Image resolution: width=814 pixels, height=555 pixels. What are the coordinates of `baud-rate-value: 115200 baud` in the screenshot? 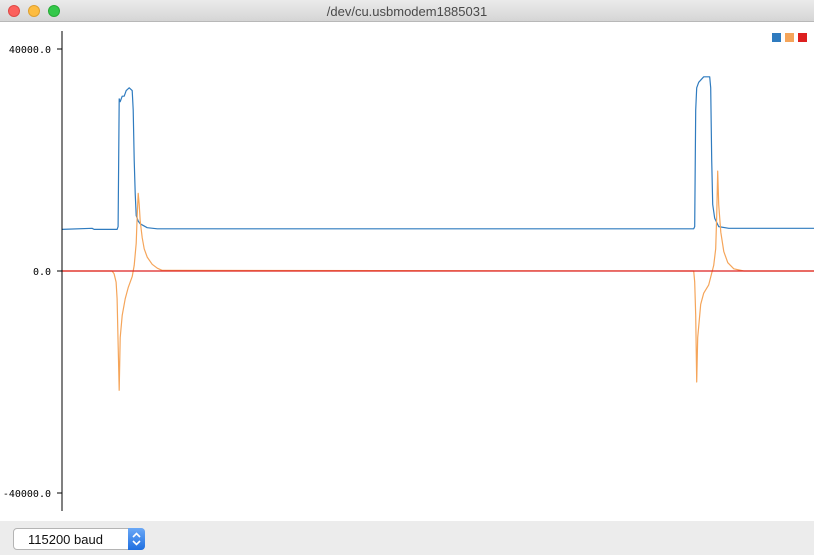 It's located at (65, 539).